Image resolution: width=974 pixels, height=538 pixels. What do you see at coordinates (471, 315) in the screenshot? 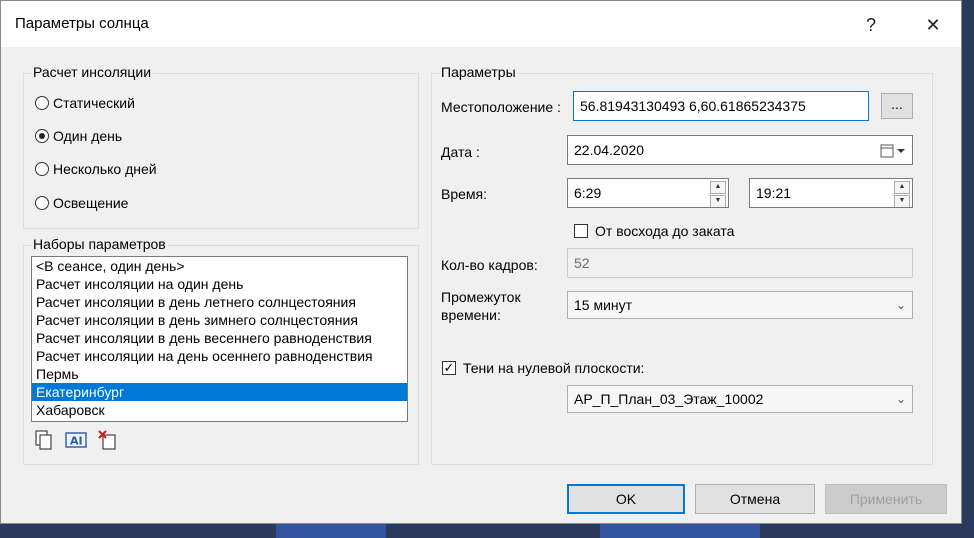
I see `interval-label-line2: времени:` at bounding box center [471, 315].